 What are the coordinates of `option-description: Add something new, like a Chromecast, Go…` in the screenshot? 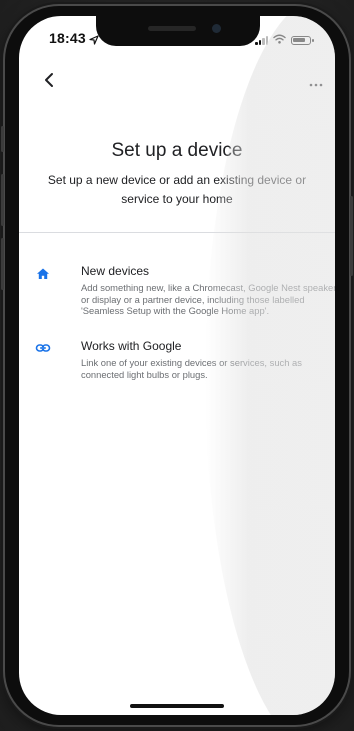 It's located at (208, 299).